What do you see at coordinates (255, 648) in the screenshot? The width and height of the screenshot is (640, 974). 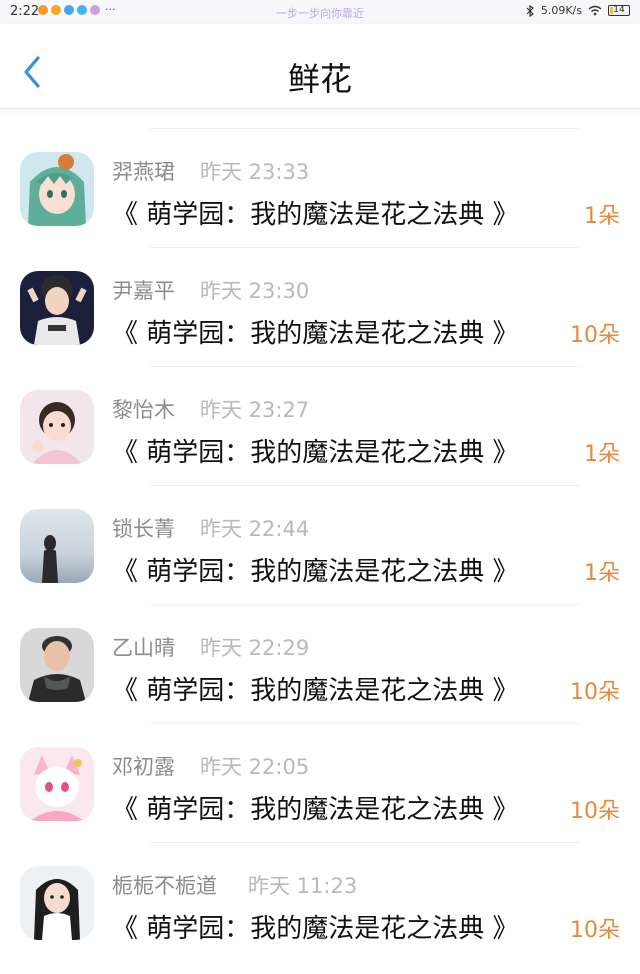 I see `gift-time: 昨天 22:29` at bounding box center [255, 648].